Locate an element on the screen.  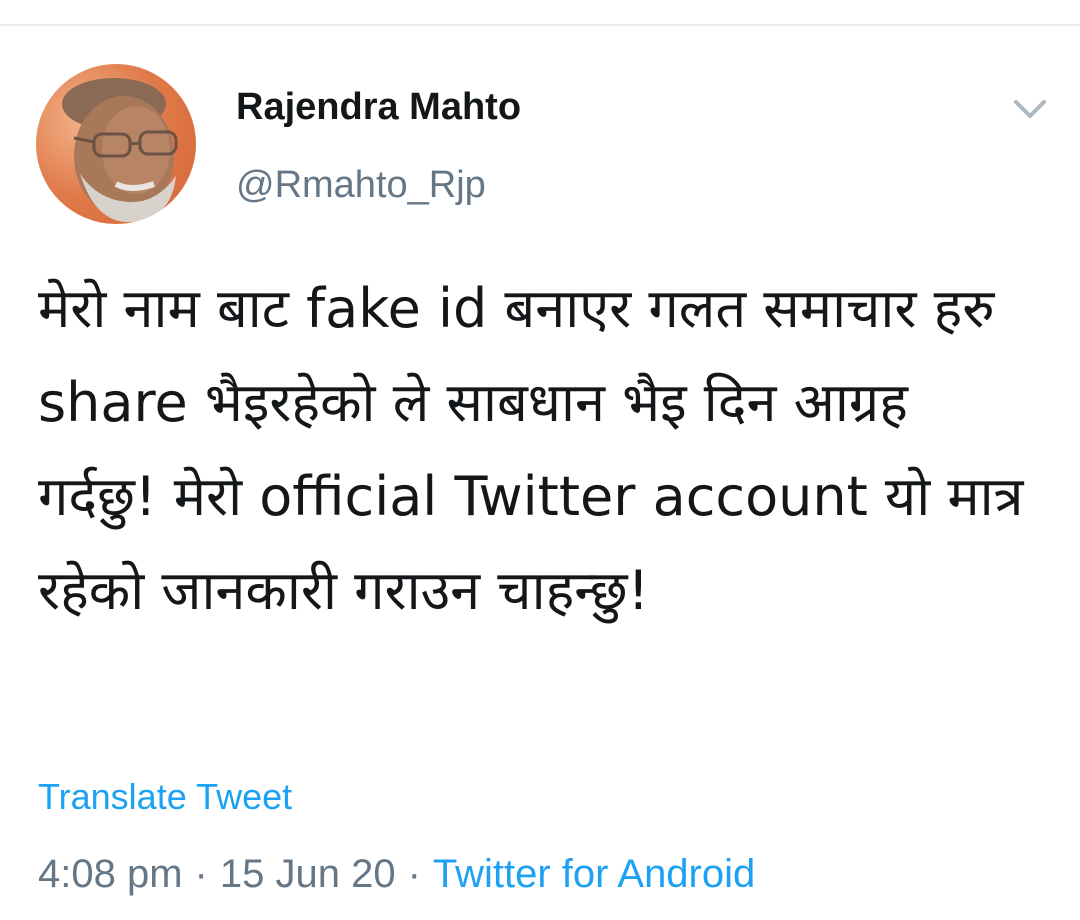
avatar-image is located at coordinates (116, 144).